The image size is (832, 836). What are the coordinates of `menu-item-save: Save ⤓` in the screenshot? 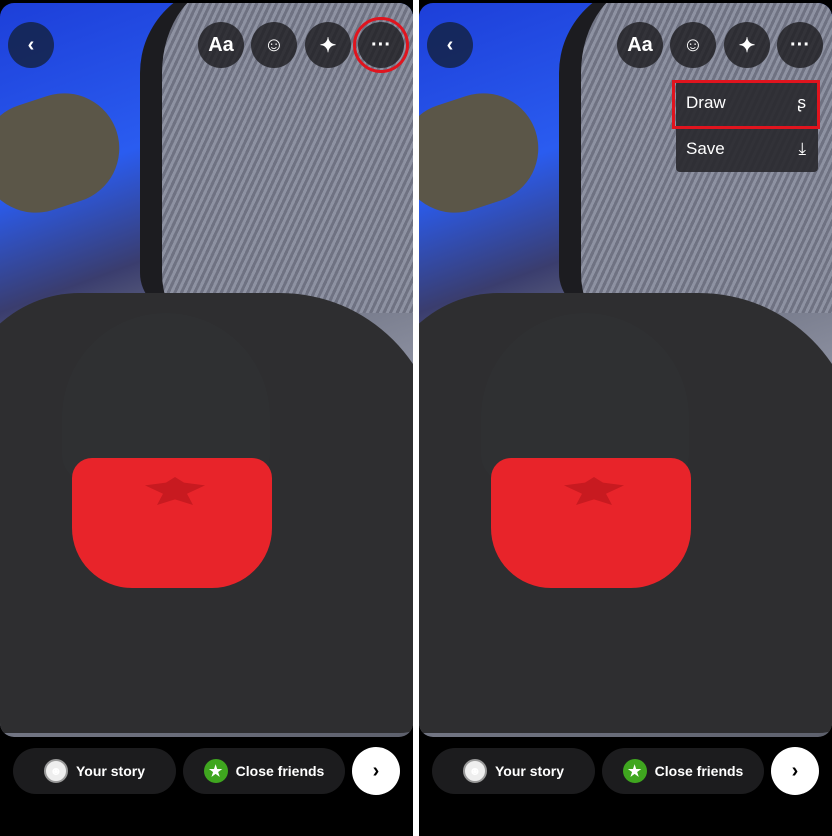 It's located at (747, 149).